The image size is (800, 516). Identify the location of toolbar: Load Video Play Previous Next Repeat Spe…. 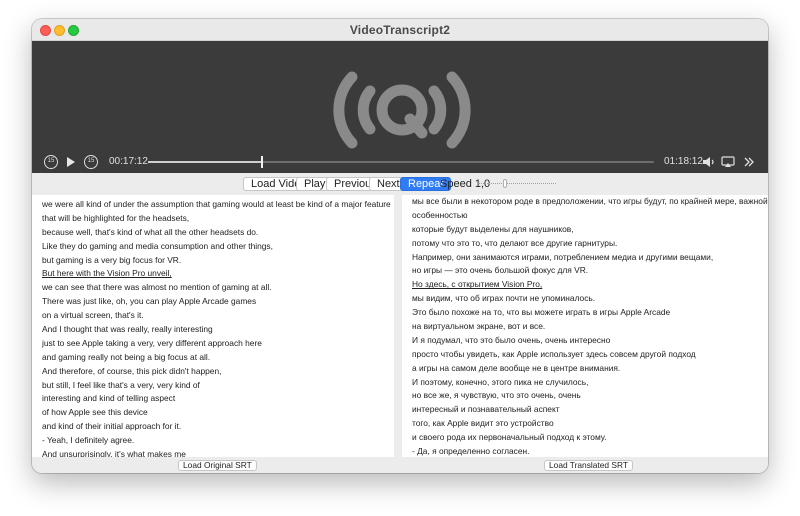
(400, 184).